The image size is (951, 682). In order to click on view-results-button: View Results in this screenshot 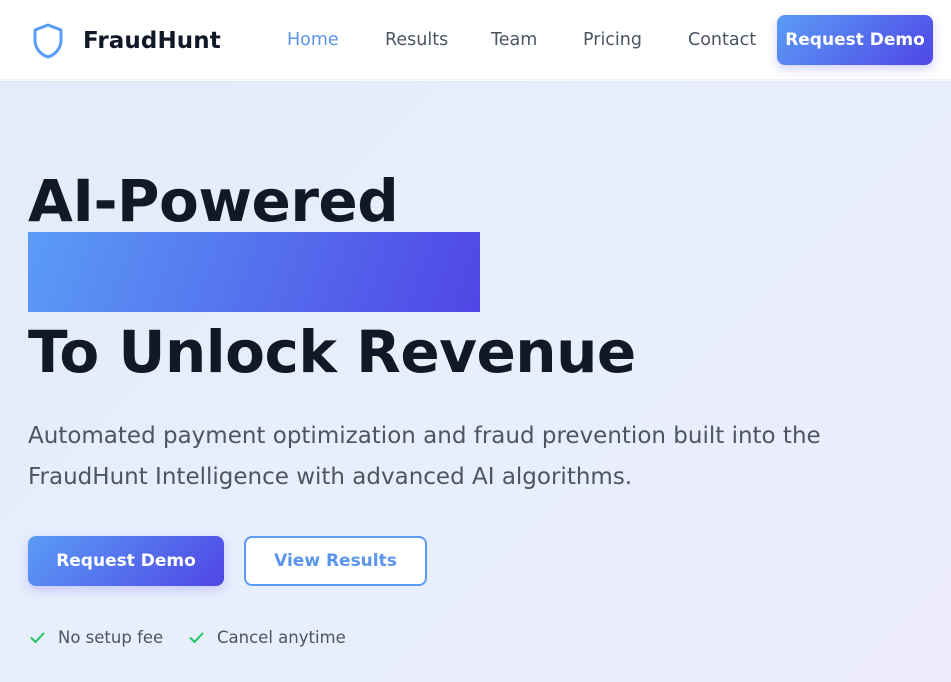, I will do `click(335, 561)`.